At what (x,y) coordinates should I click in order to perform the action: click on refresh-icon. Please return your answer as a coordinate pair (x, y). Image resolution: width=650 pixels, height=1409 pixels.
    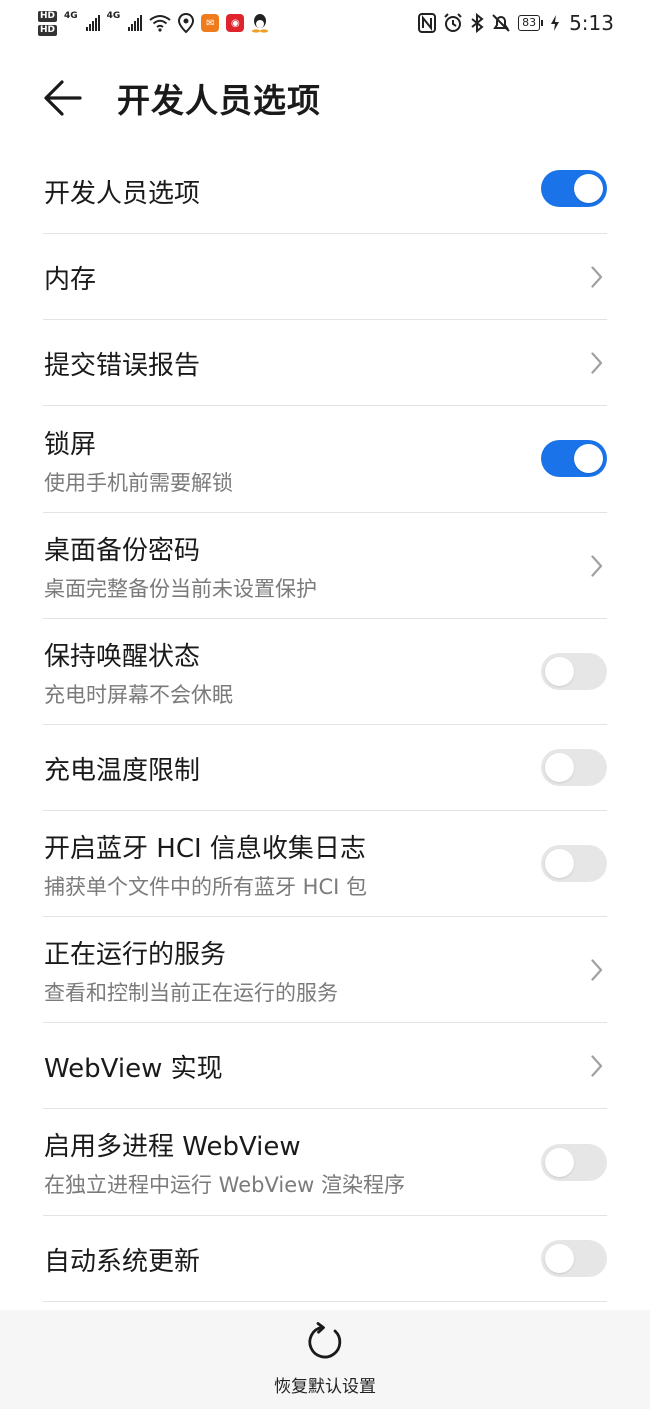
    Looking at the image, I should click on (325, 1340).